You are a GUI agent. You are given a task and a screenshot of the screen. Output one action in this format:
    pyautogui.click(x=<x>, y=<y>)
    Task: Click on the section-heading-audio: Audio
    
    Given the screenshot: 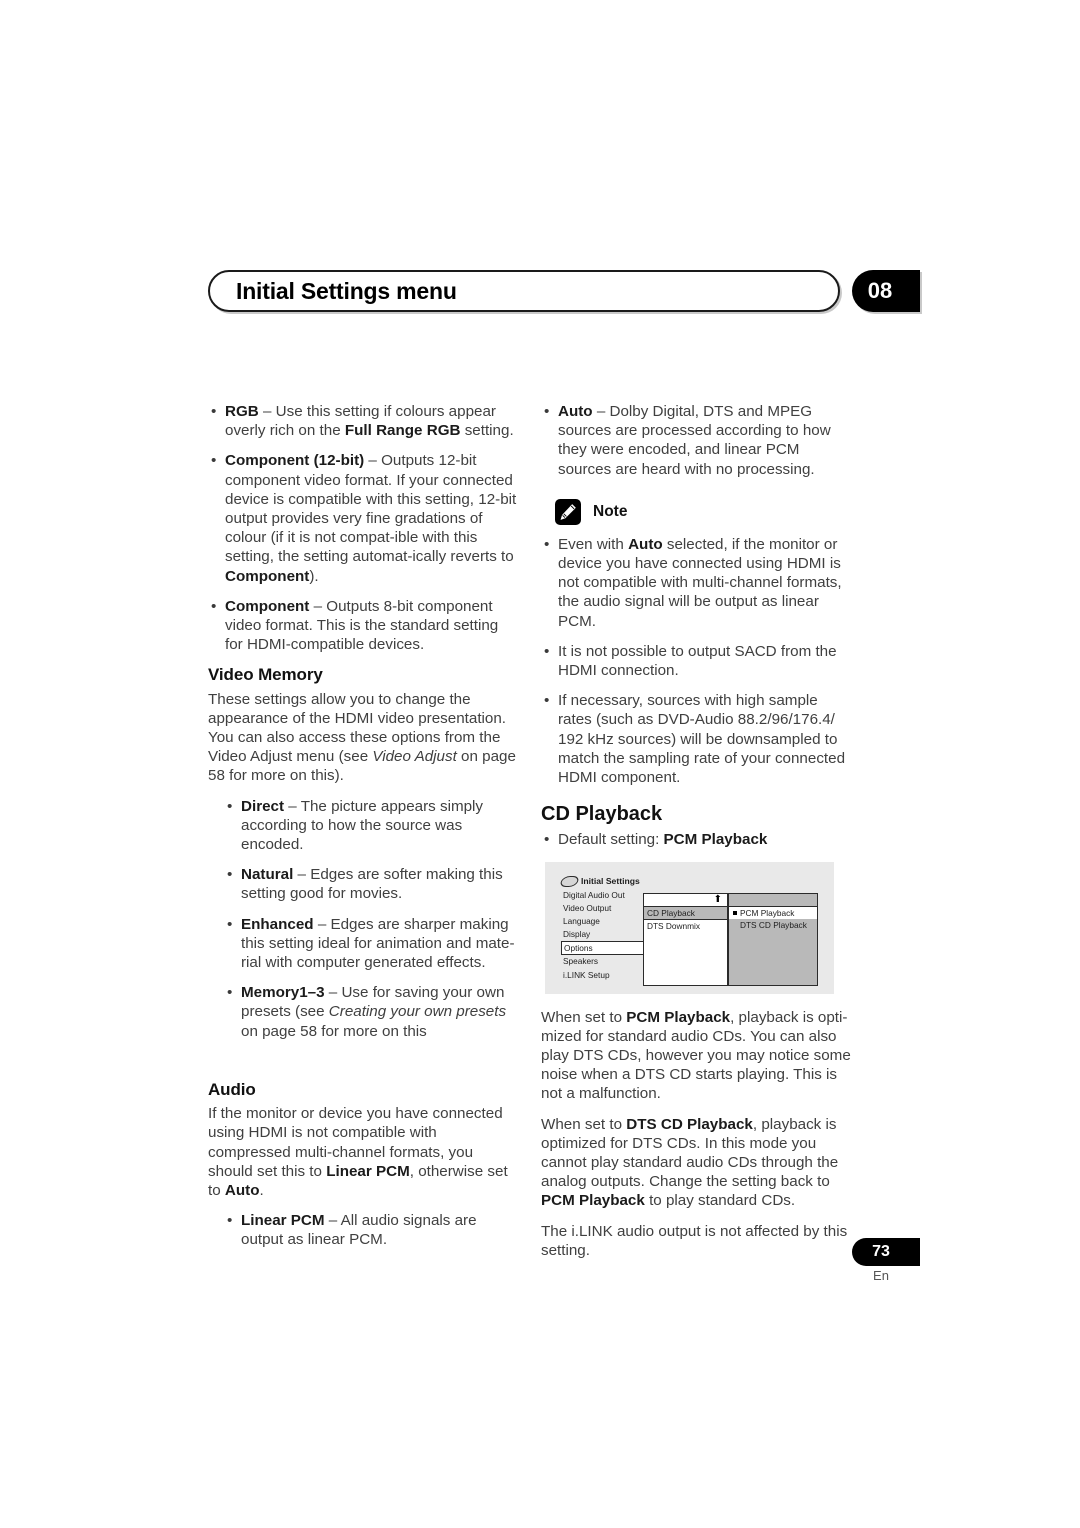 What is the action you would take?
    pyautogui.click(x=232, y=1089)
    